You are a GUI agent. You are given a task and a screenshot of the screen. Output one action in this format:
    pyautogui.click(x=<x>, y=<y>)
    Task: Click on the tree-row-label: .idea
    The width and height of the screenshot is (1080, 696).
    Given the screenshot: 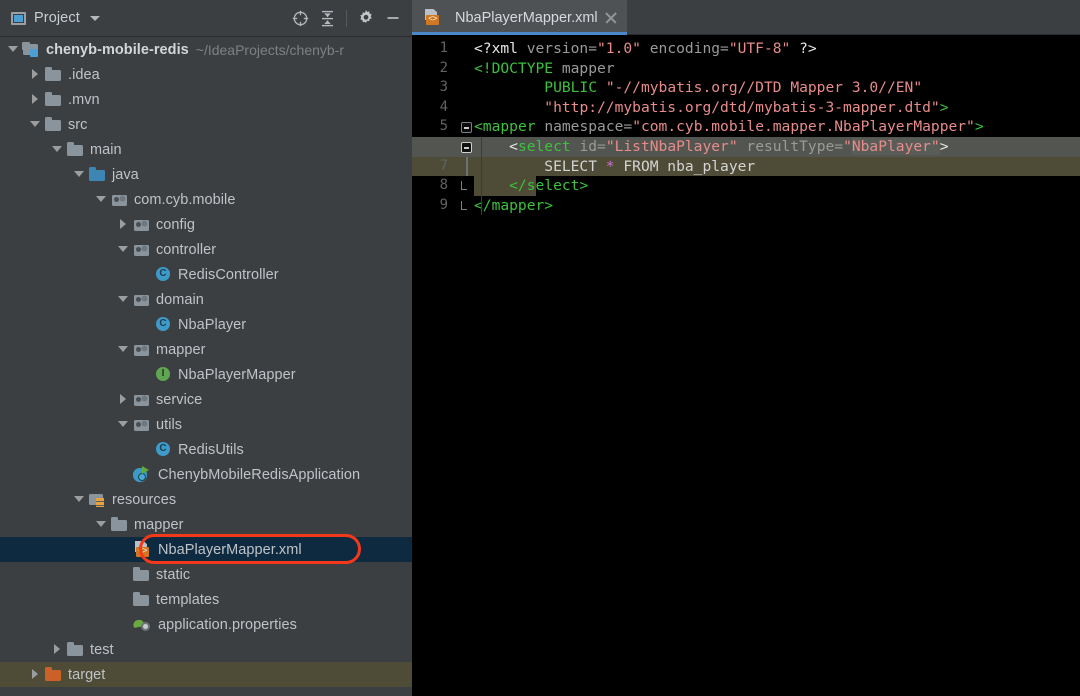 What is the action you would take?
    pyautogui.click(x=84, y=74)
    